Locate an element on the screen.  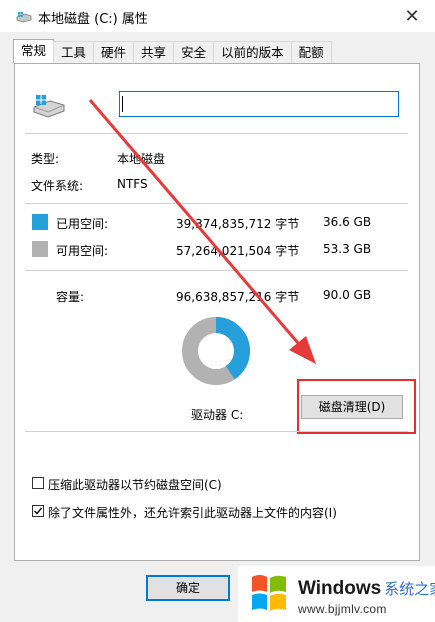
tab-strip: 常规 工具 硬件 共享 安全 以前的版本 配额 is located at coordinates (172, 51).